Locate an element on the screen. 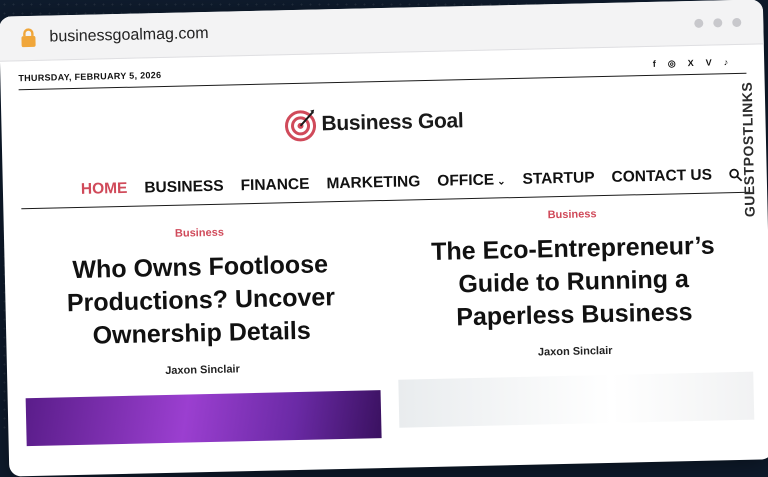 The image size is (768, 477). window-controls is located at coordinates (718, 22).